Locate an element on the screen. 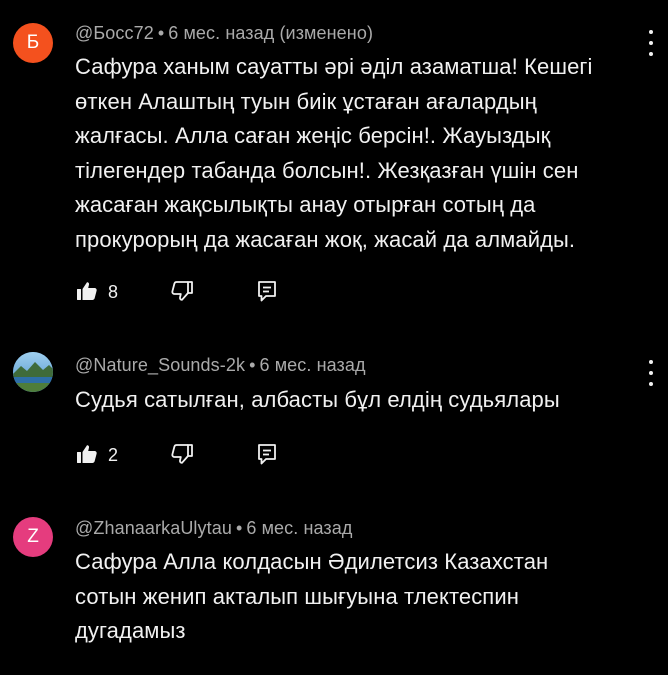 This screenshot has height=675, width=668. author-name: @ZhanaarkaUlytau is located at coordinates (153, 528).